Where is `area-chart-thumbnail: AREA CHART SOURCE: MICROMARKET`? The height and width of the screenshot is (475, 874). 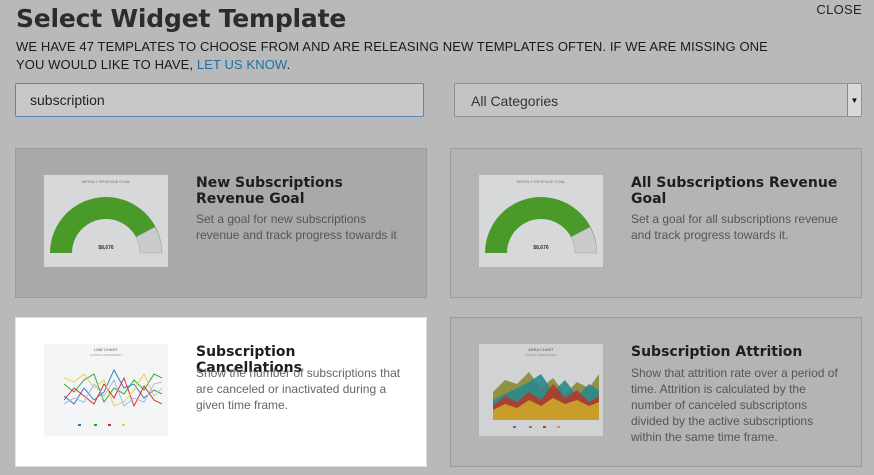 area-chart-thumbnail: AREA CHART SOURCE: MICROMARKET is located at coordinates (541, 390).